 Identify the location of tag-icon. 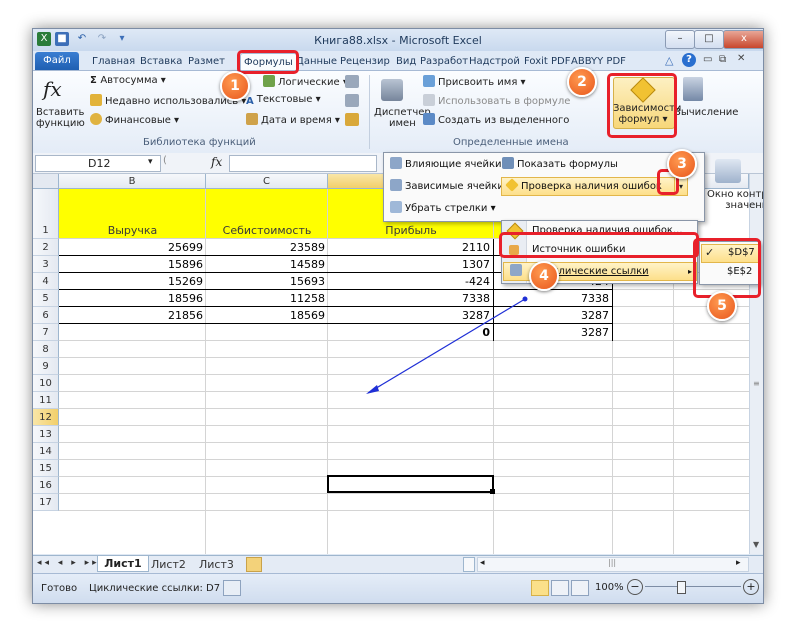
(429, 81).